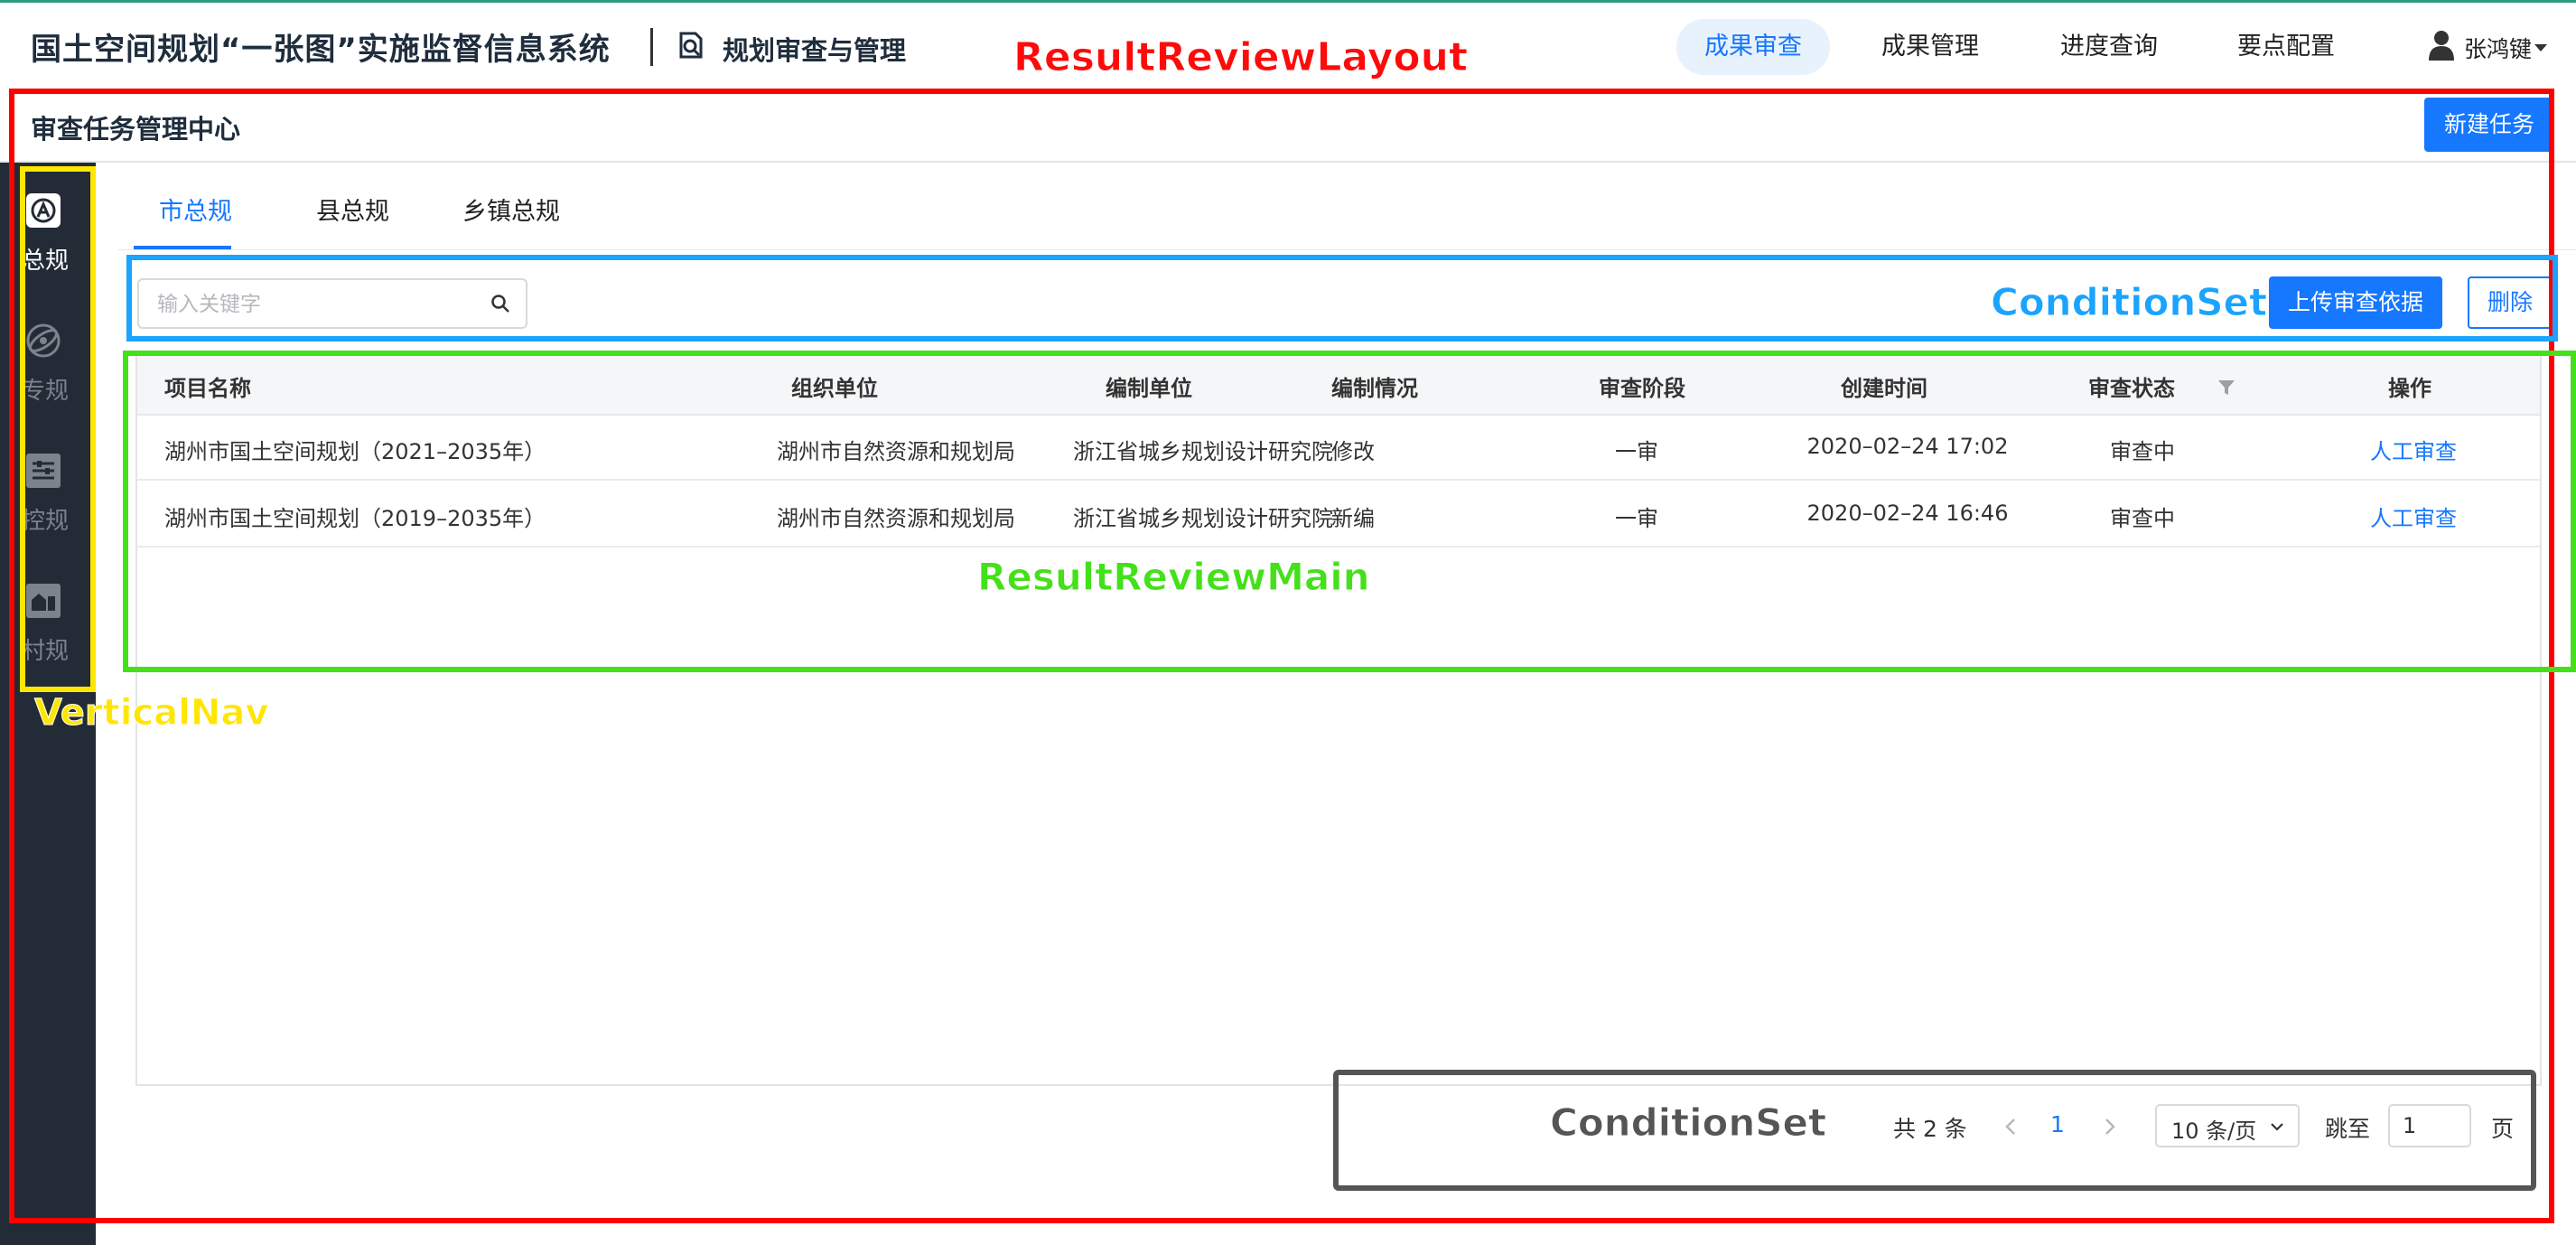 The image size is (2576, 1245). Describe the element at coordinates (1884, 388) in the screenshot. I see `column-header-created-time: 创建时间` at that location.